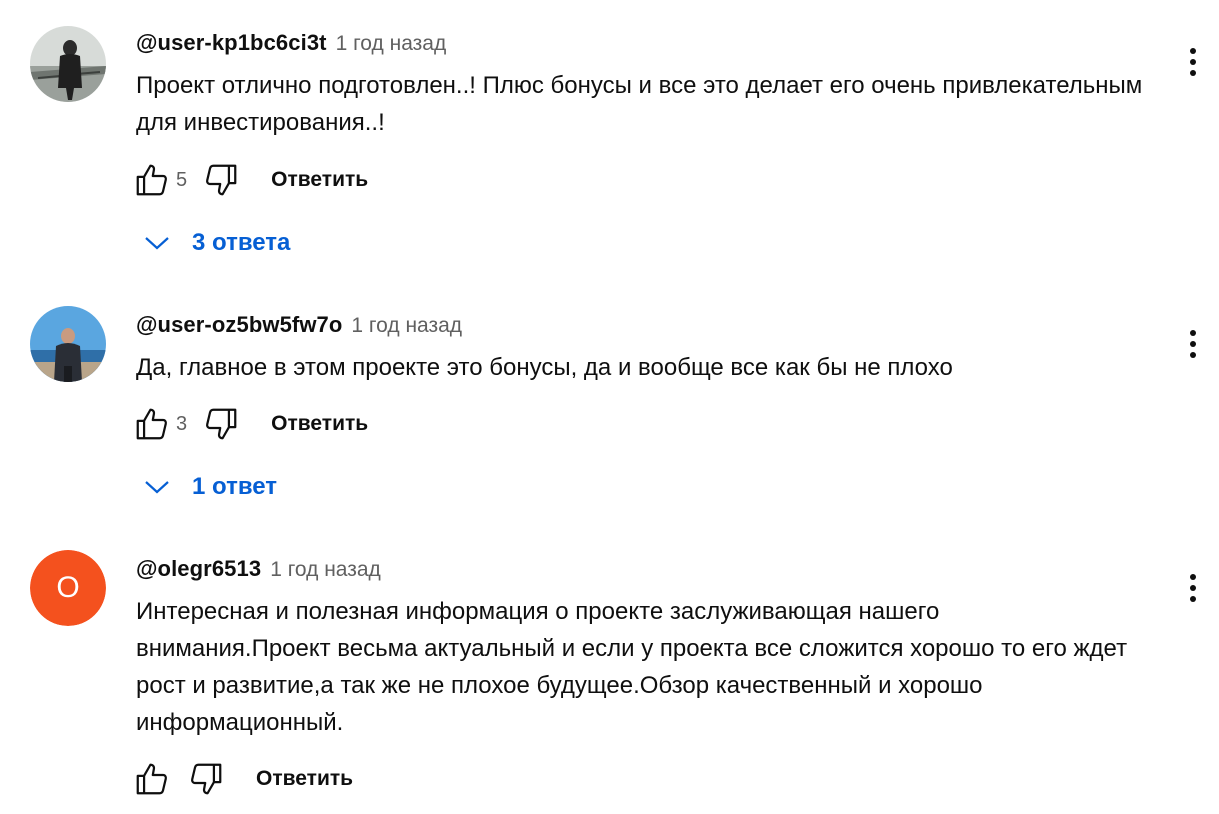 This screenshot has width=1219, height=814. Describe the element at coordinates (249, 180) in the screenshot. I see `comment-actions: 5 Ответить` at that location.